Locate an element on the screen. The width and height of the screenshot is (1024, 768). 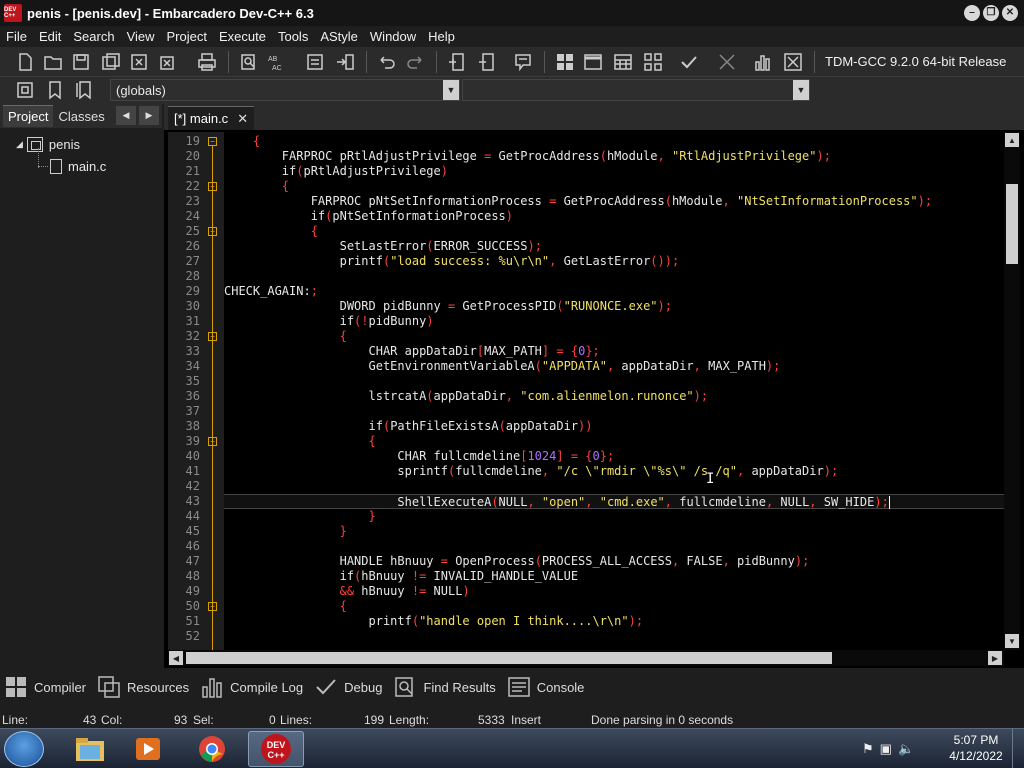
function-combo: ▼ is located at coordinates (636, 90).